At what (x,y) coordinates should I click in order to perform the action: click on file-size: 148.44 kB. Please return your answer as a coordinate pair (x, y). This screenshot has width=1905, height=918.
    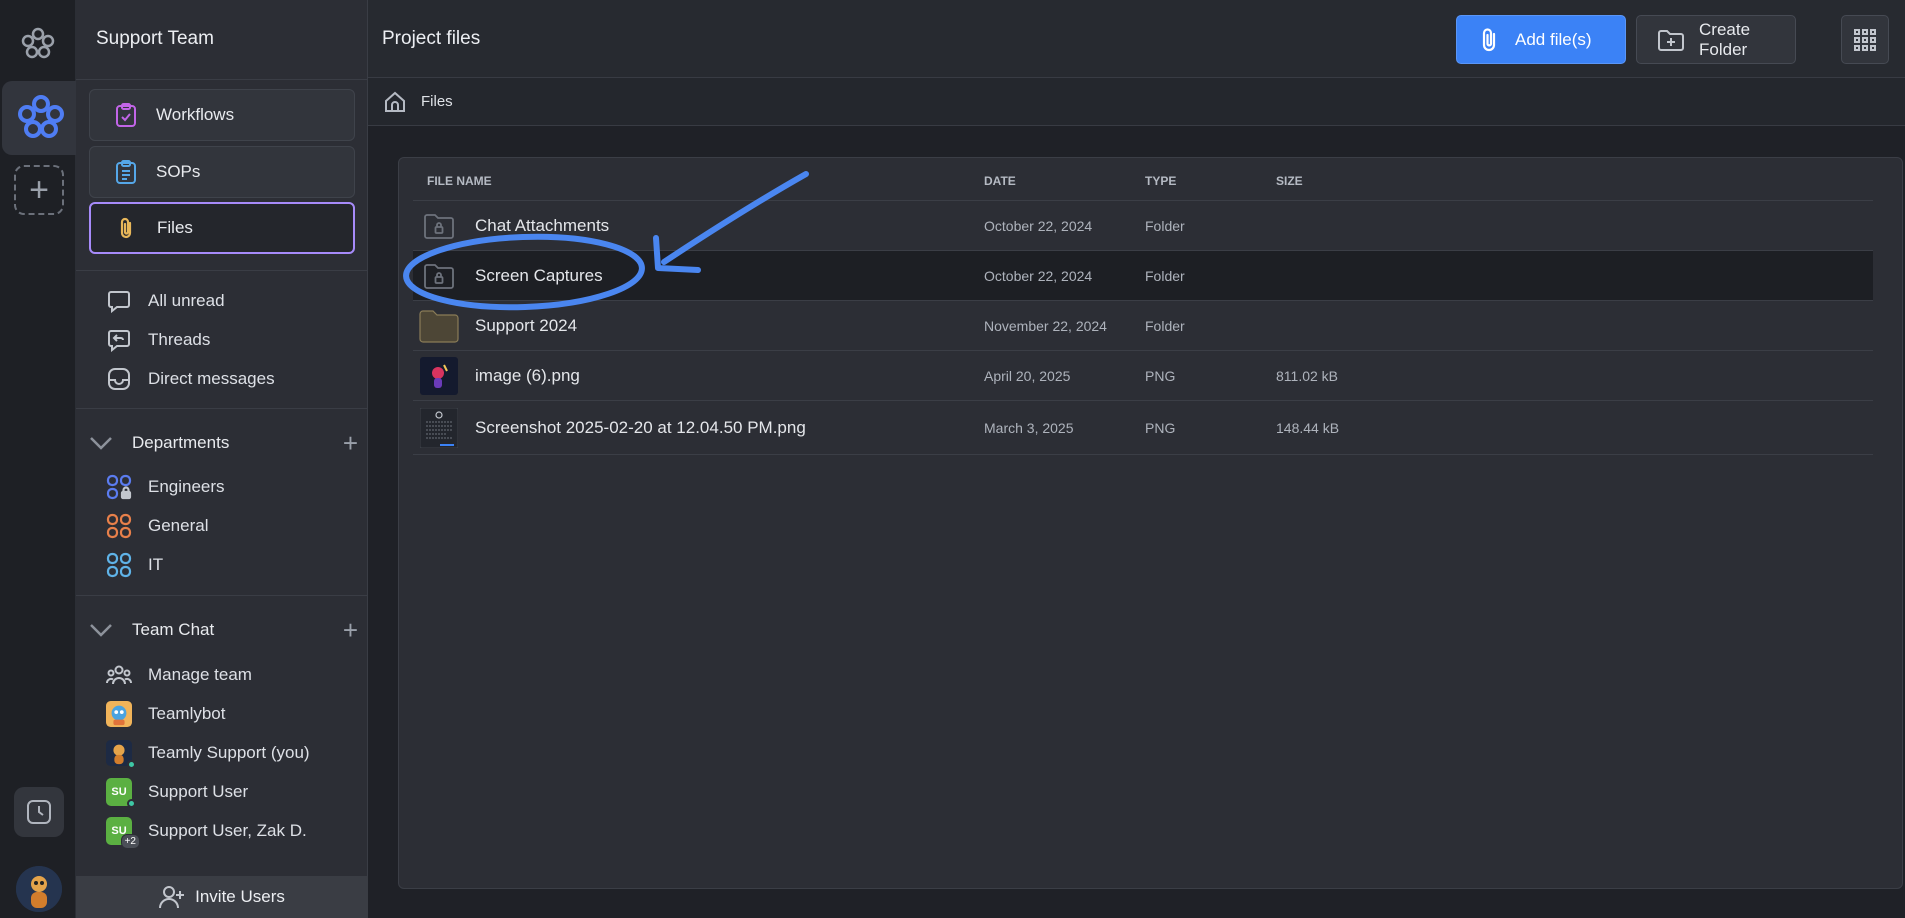
    Looking at the image, I should click on (1308, 427).